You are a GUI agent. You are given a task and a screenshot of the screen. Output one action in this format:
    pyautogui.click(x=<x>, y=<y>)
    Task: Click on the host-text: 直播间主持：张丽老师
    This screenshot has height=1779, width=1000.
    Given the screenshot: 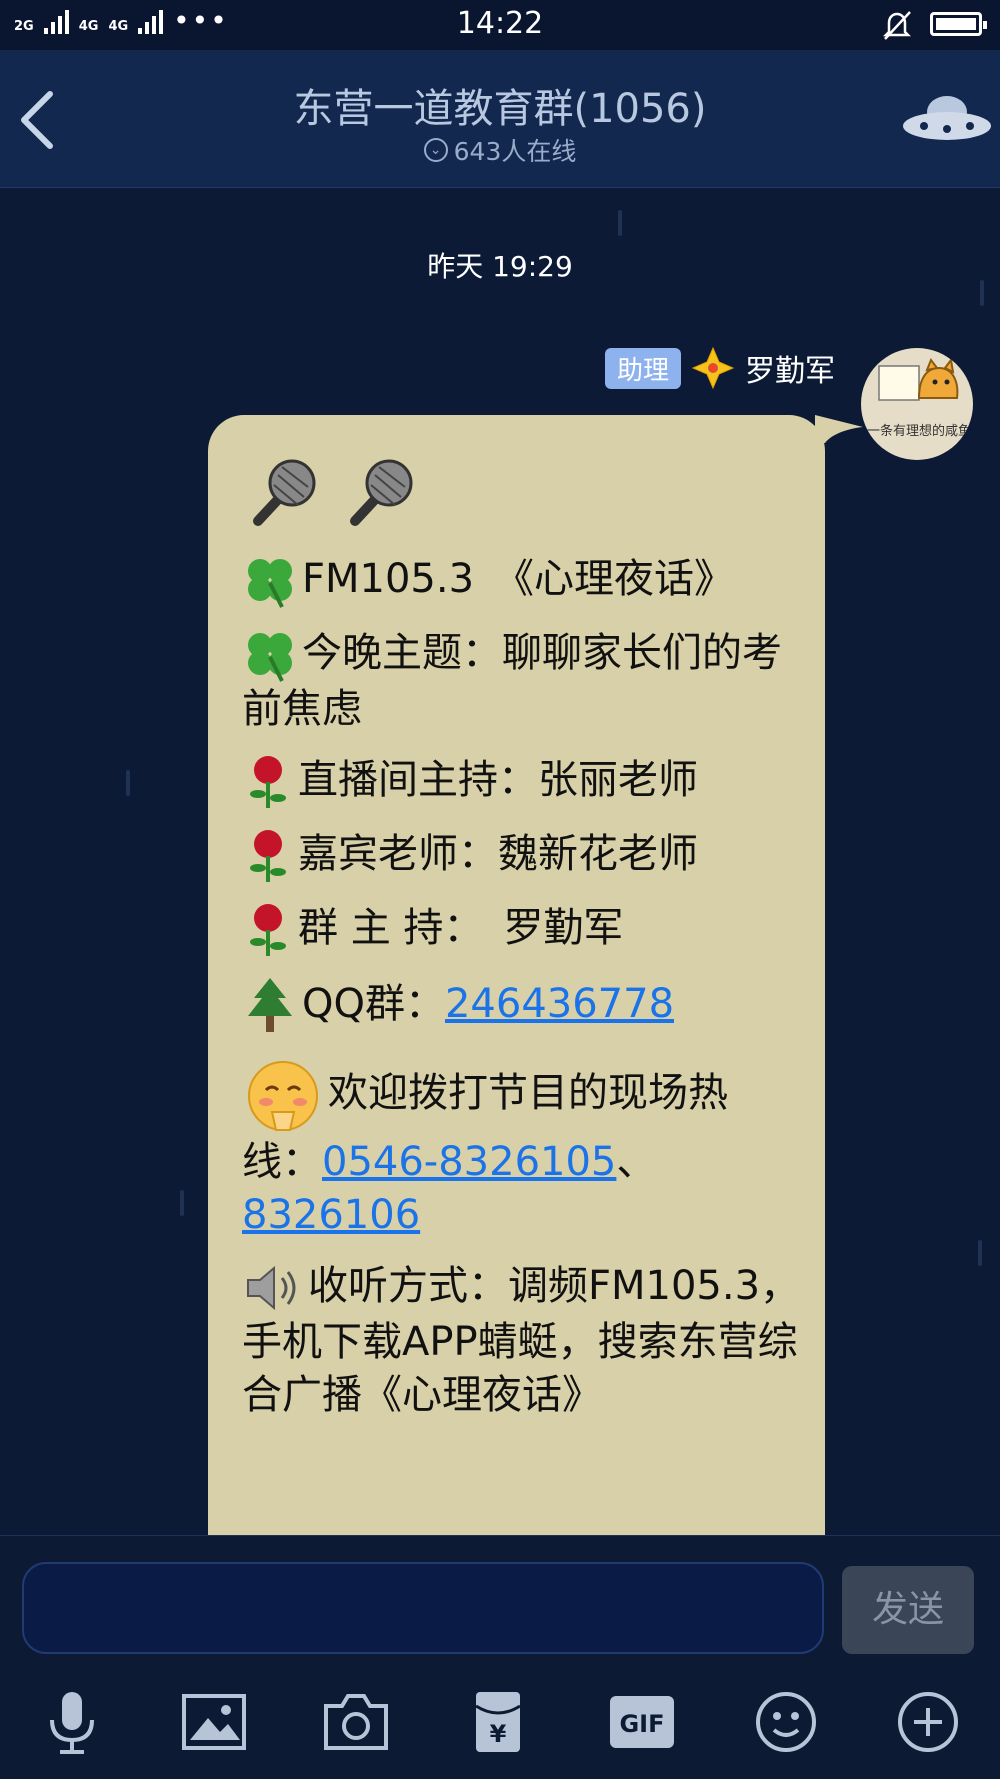 What is the action you would take?
    pyautogui.click(x=498, y=780)
    